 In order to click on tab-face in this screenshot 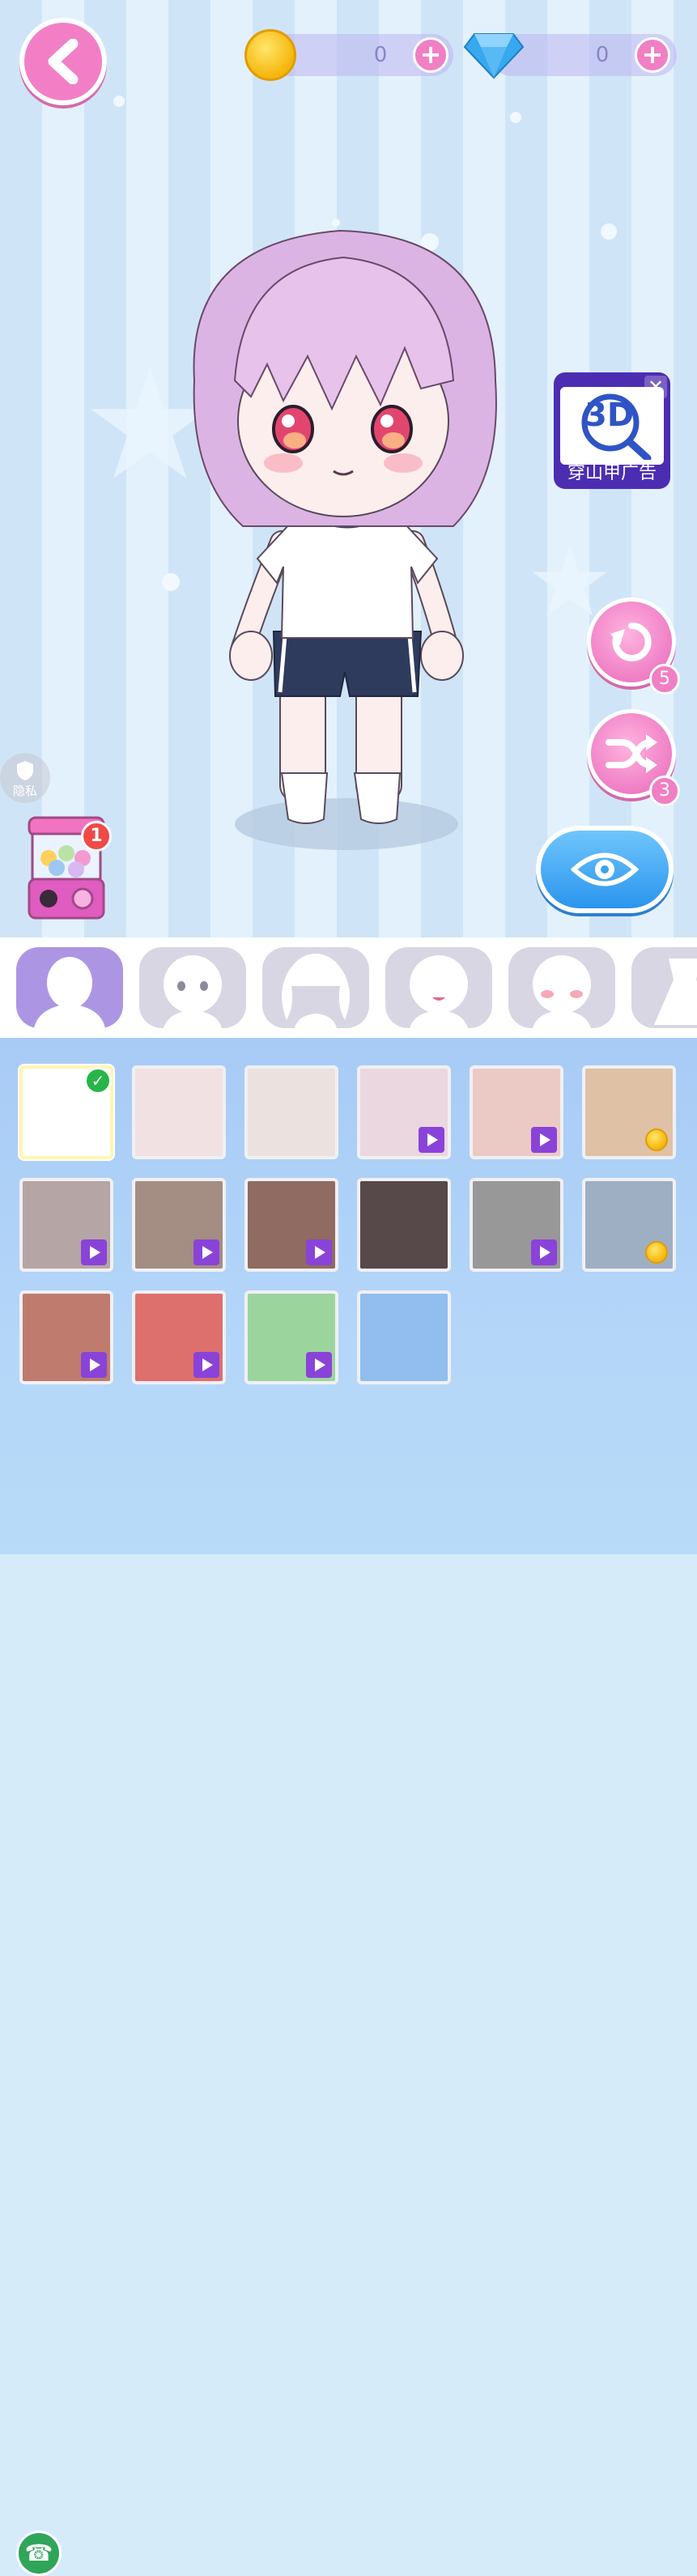, I will do `click(193, 988)`.